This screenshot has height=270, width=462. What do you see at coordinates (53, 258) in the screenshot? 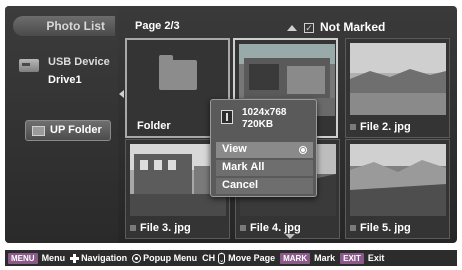
I see `menu-help-label: Menu` at bounding box center [53, 258].